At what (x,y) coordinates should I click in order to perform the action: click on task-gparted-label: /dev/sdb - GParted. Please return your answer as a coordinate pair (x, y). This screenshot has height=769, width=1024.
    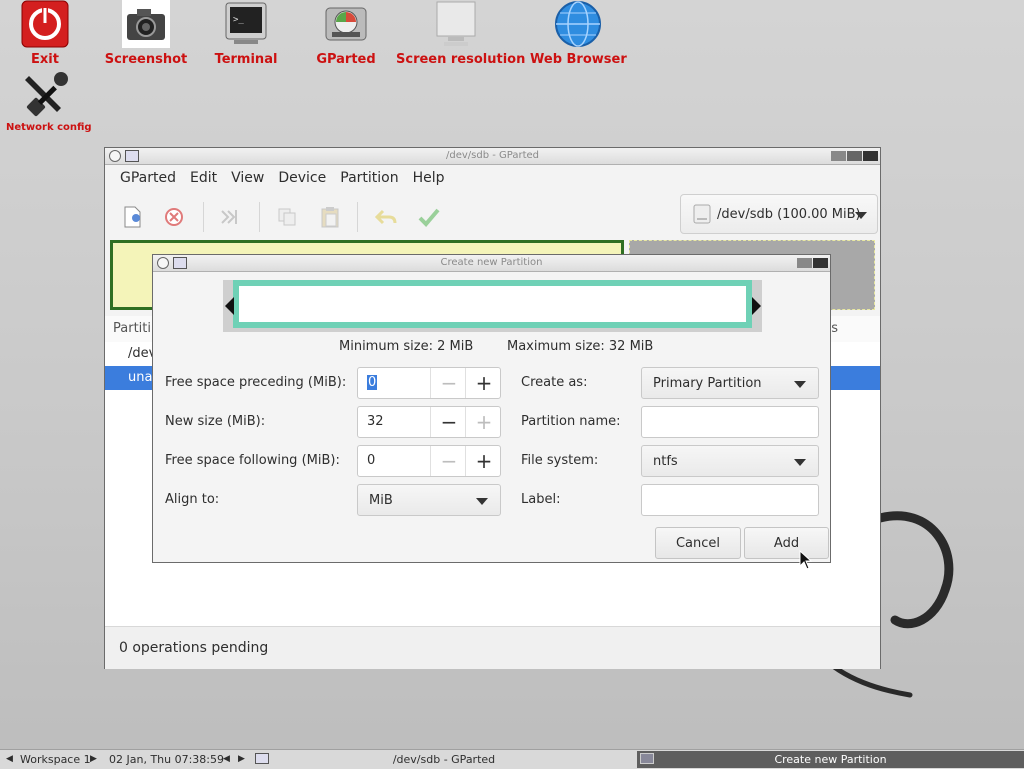
    Looking at the image, I should click on (444, 759).